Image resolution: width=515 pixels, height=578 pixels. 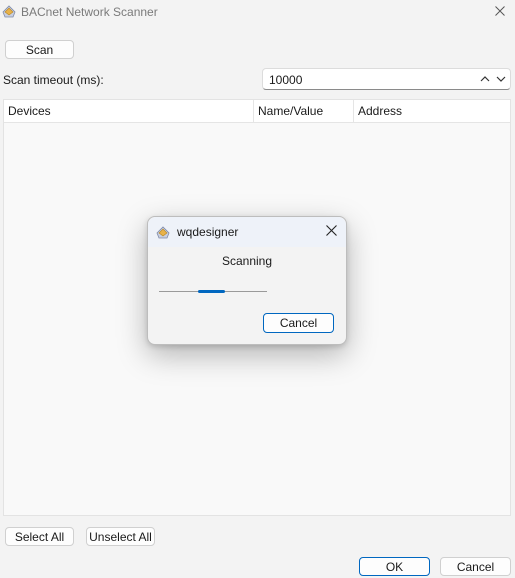 I want to click on spin-up-icon, so click(x=485, y=79).